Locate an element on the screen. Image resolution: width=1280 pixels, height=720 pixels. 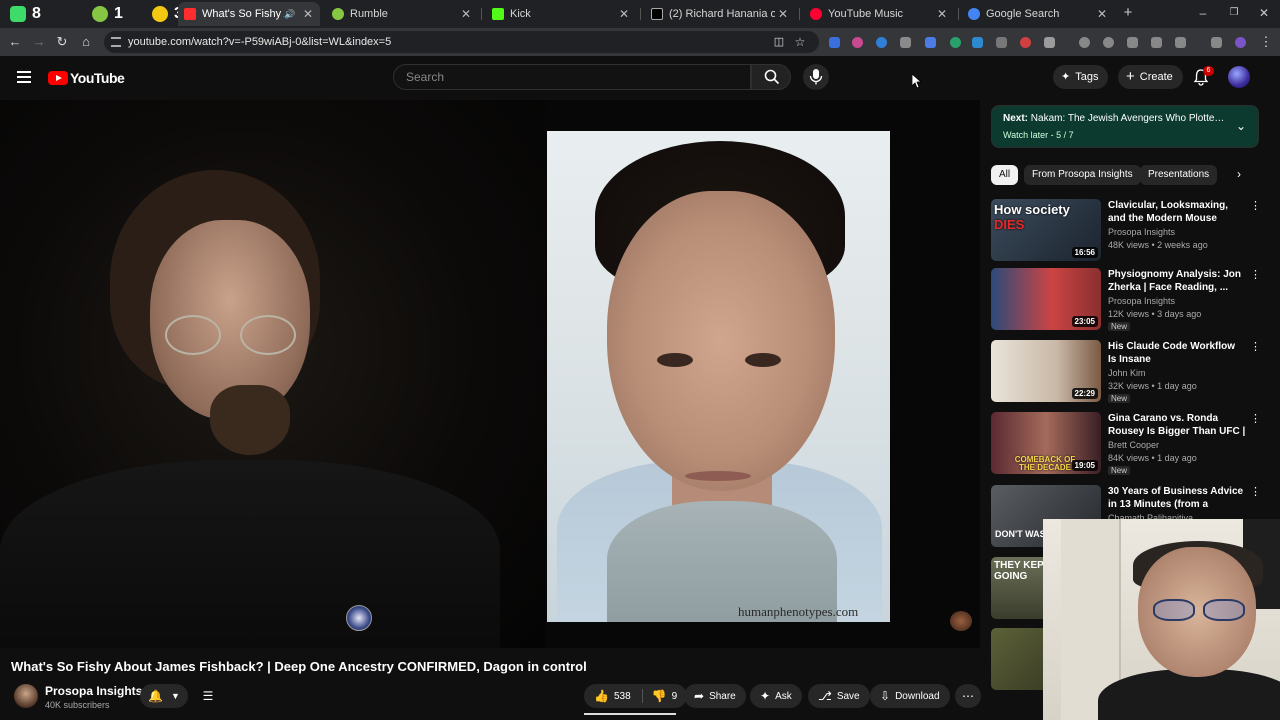
install-app-icon: ◫ is located at coordinates (779, 42).